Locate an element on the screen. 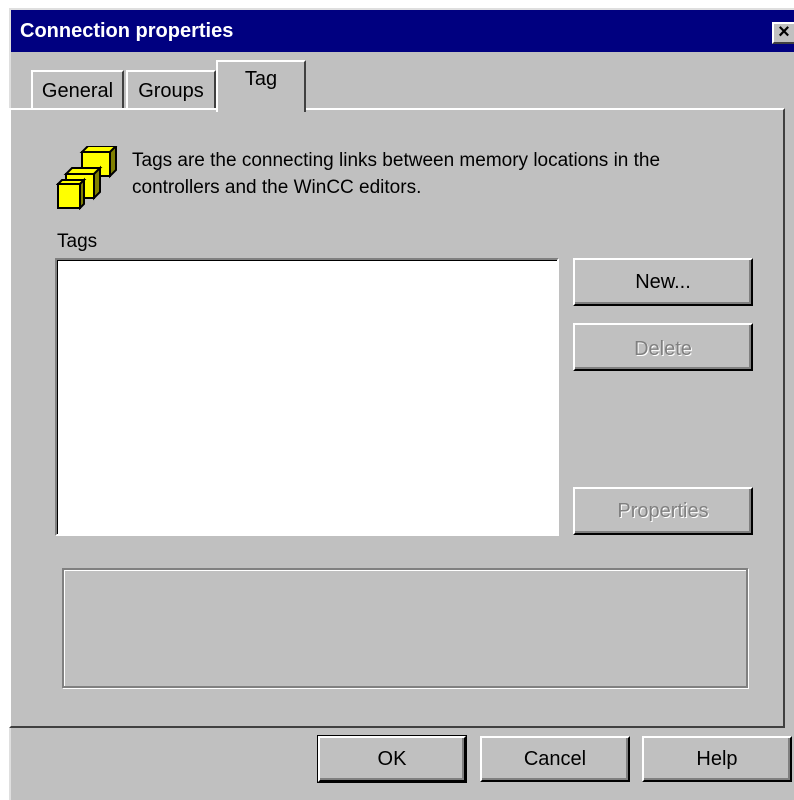 This screenshot has width=794, height=800. tab-groups-label: Groups is located at coordinates (171, 91).